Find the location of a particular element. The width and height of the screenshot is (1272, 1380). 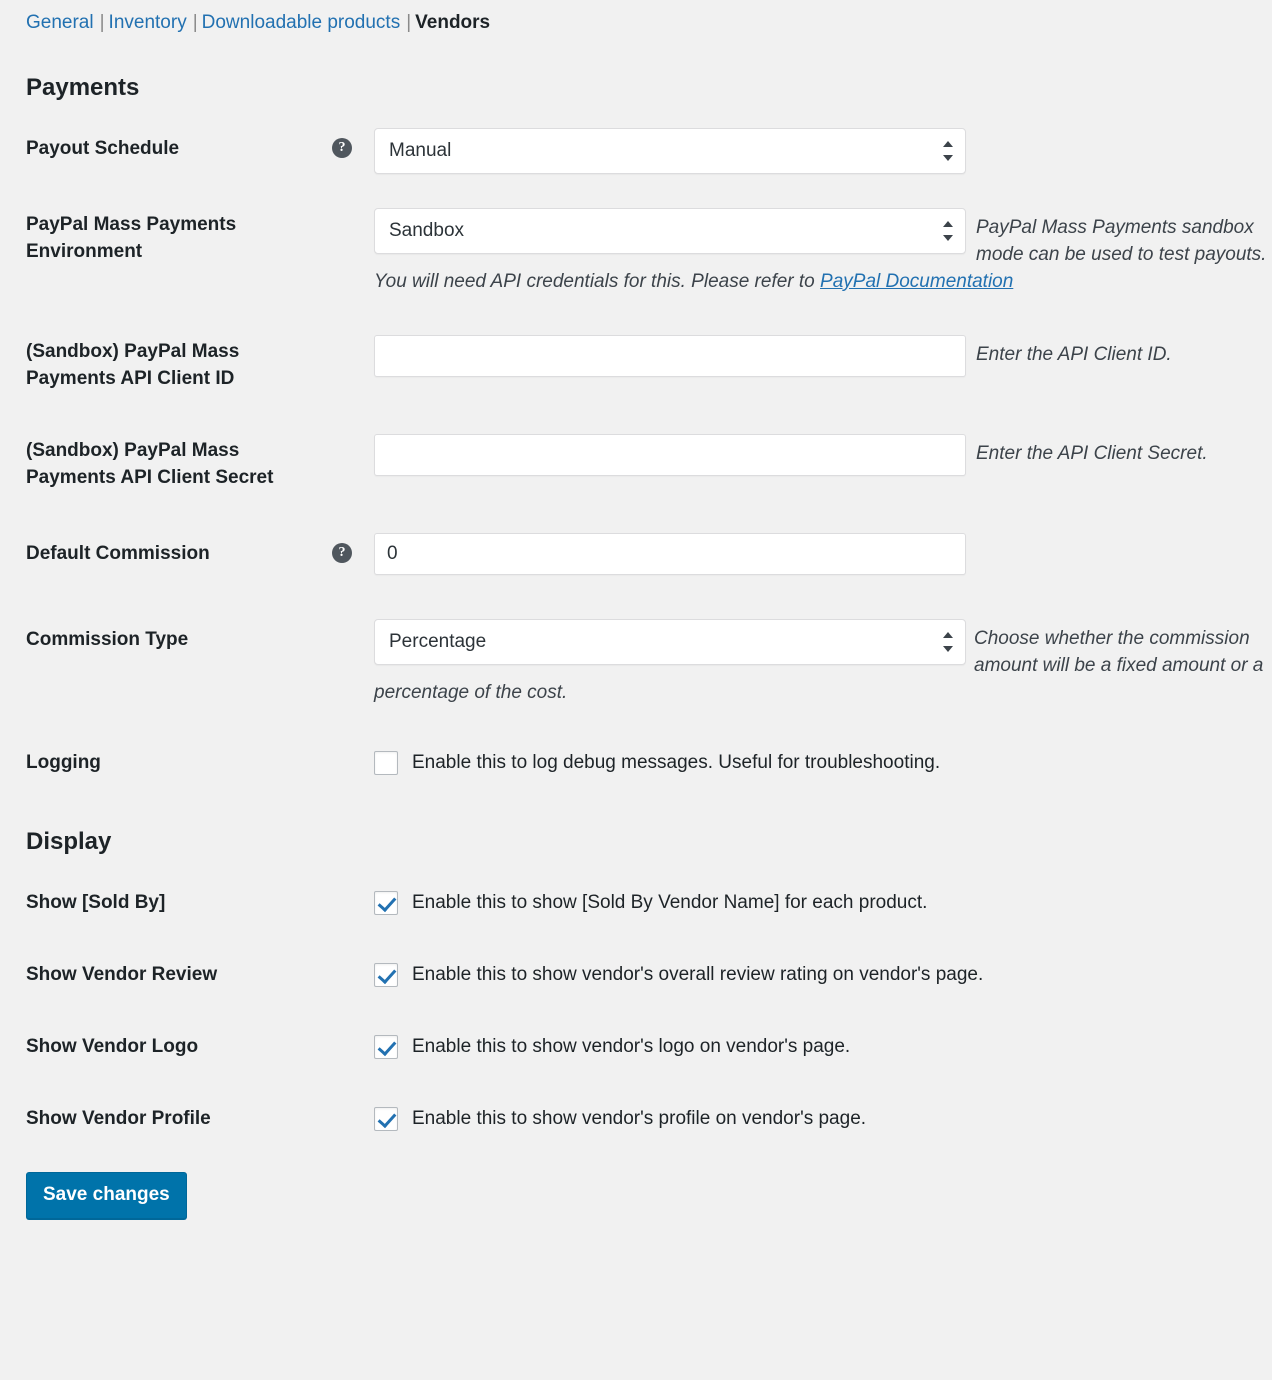

label-show-sold-by: Show [Sold By] is located at coordinates (96, 902).